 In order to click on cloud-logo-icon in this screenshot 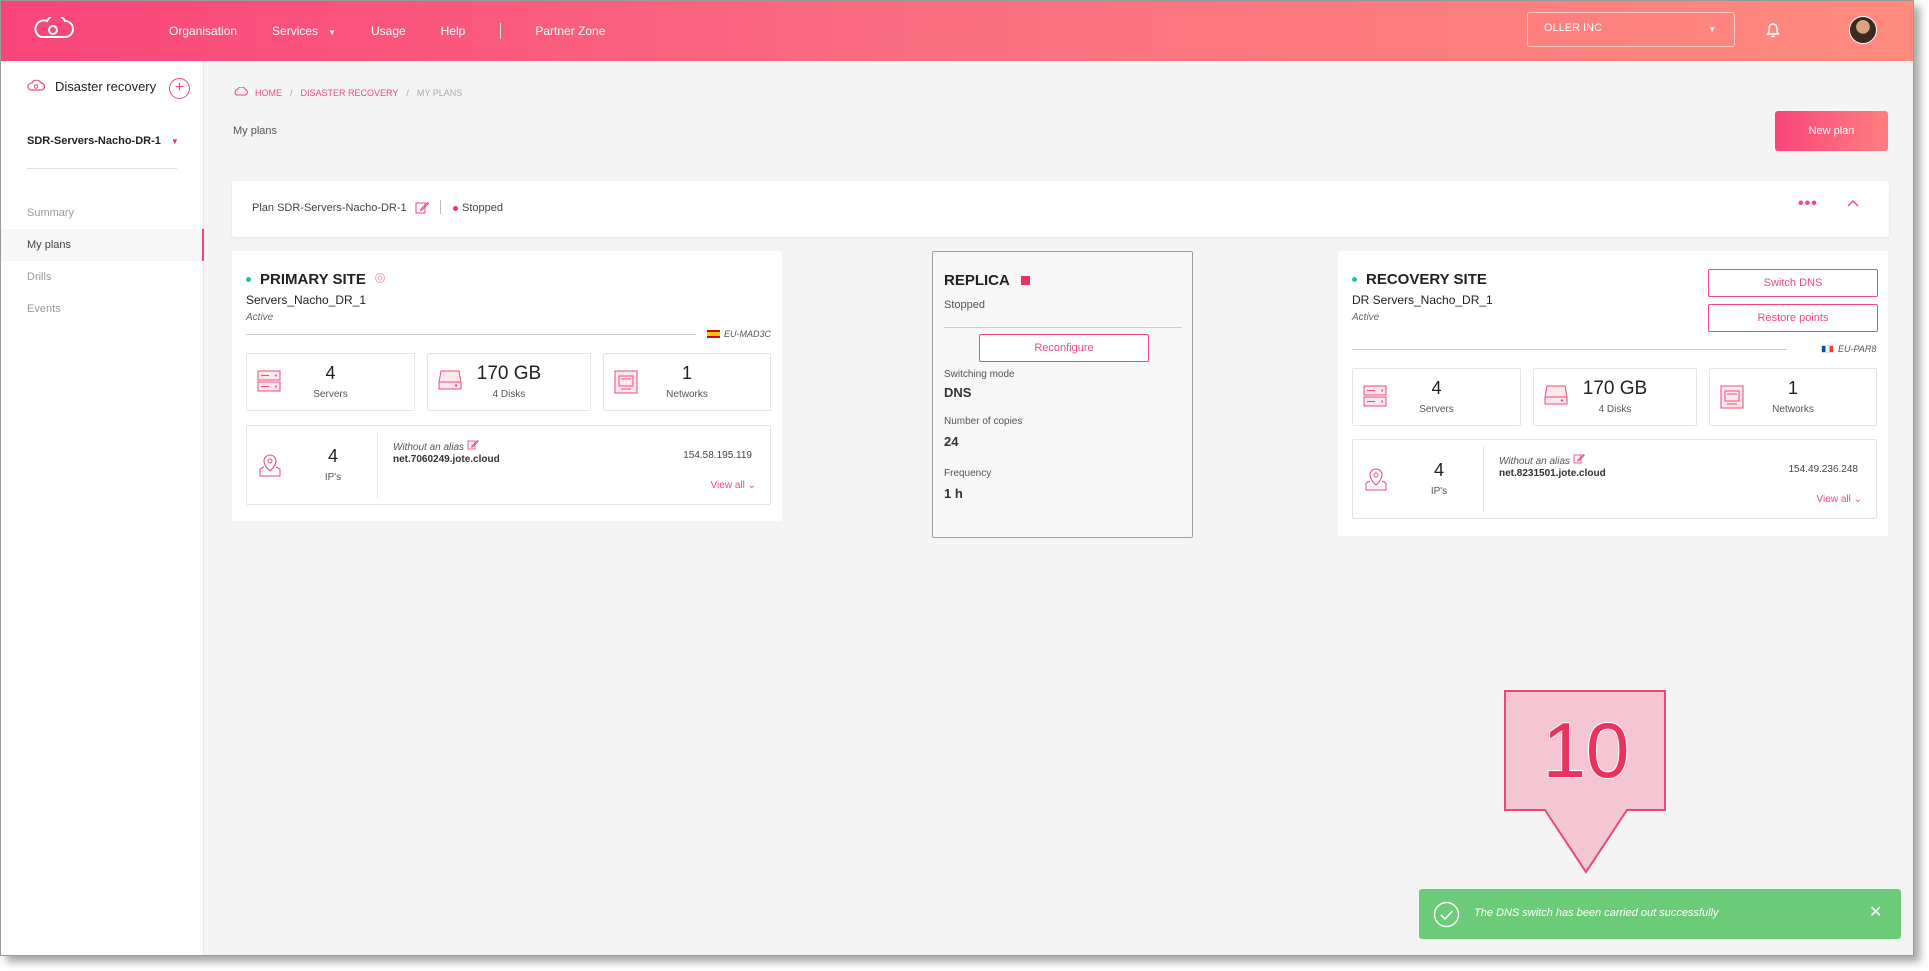, I will do `click(53, 29)`.